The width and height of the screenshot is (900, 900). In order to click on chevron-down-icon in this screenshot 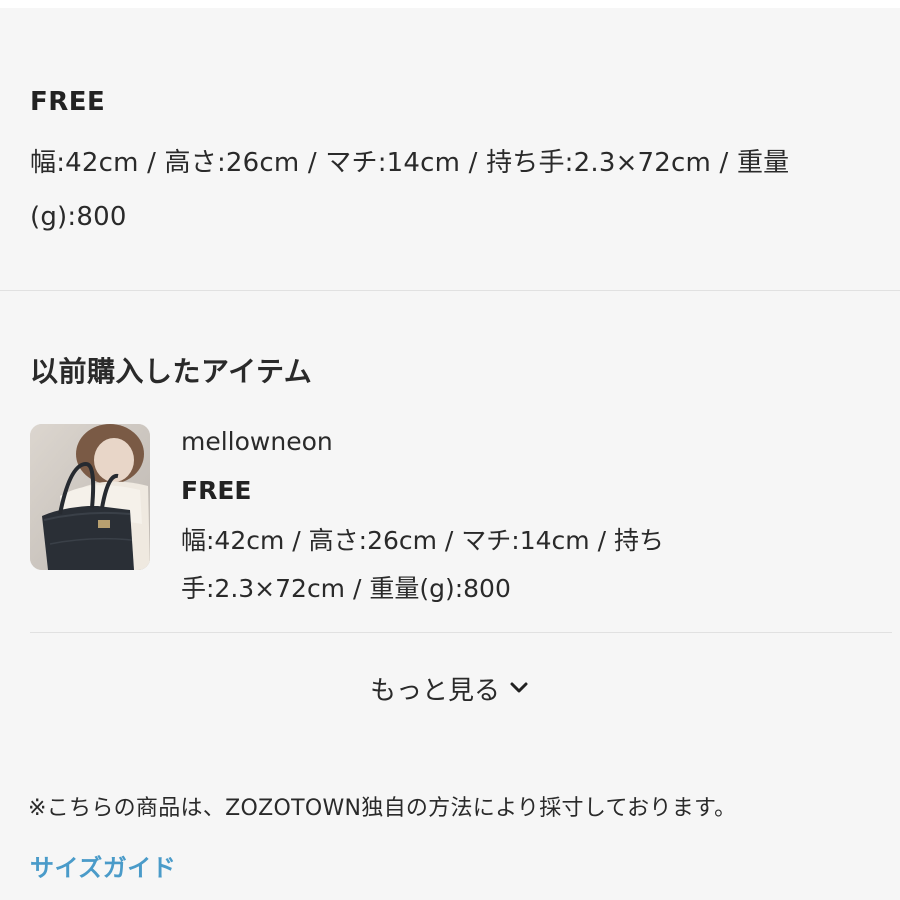, I will do `click(519, 687)`.